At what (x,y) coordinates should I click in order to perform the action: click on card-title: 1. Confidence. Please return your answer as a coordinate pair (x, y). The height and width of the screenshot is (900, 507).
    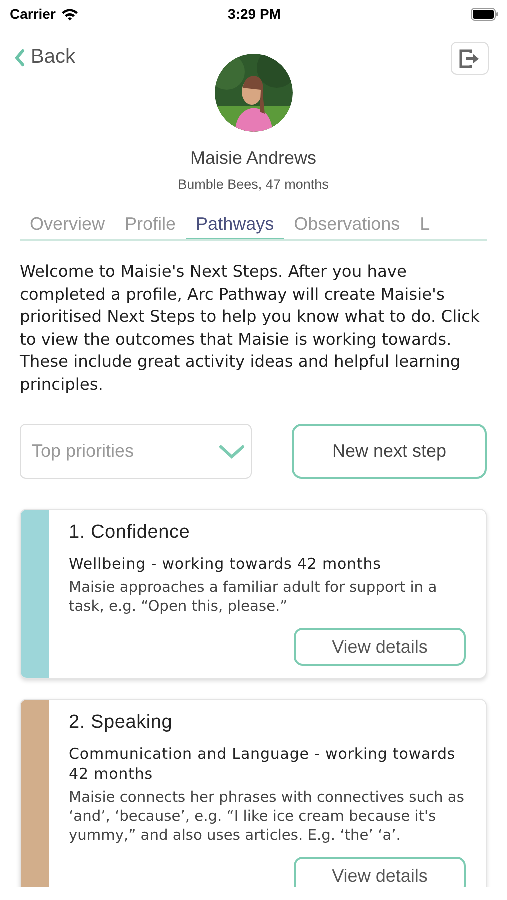
    Looking at the image, I should click on (130, 533).